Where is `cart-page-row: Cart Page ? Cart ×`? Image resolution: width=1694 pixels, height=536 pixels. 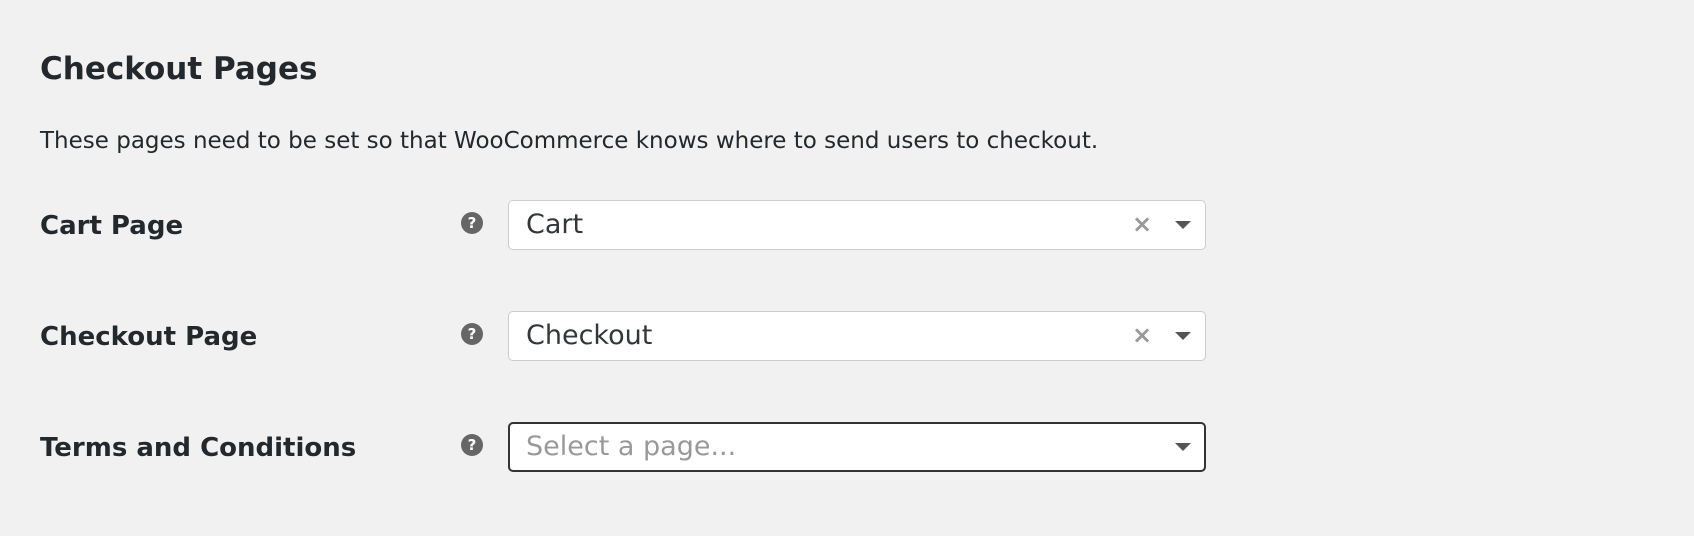
cart-page-row: Cart Page ? Cart × is located at coordinates (850, 226).